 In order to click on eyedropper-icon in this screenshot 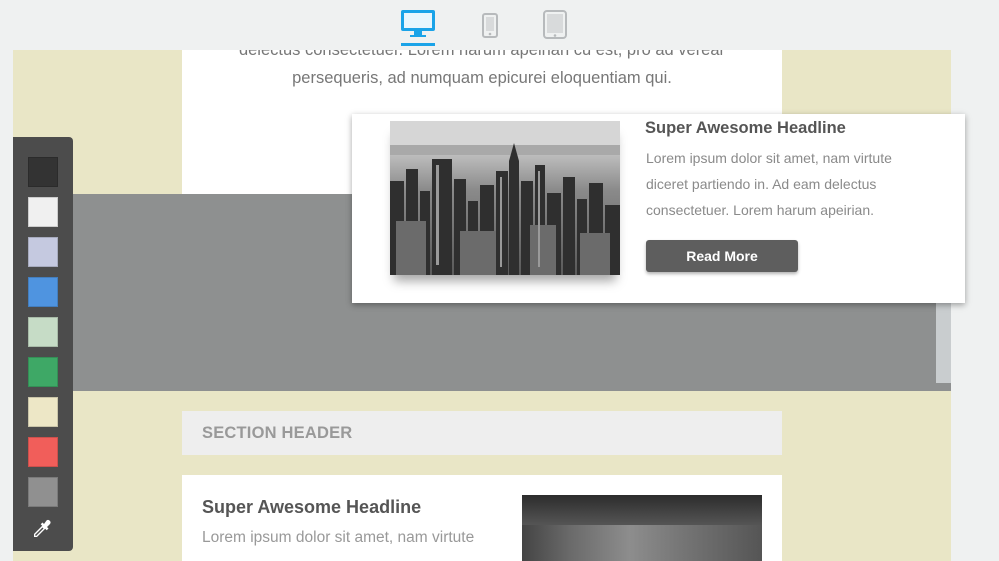, I will do `click(42, 528)`.